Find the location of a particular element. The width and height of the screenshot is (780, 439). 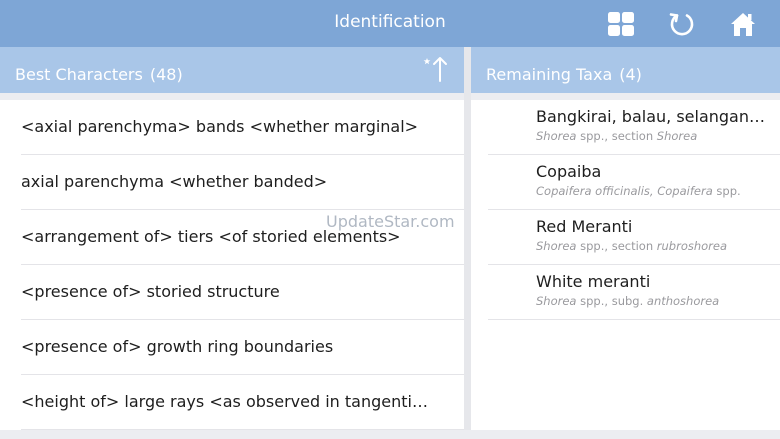

taxon-name: White meranti is located at coordinates (593, 281).